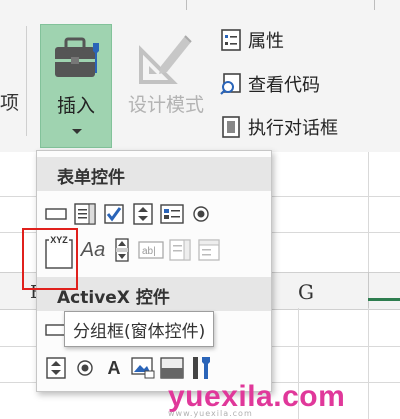  I want to click on svg-text: ab|, so click(149, 251).